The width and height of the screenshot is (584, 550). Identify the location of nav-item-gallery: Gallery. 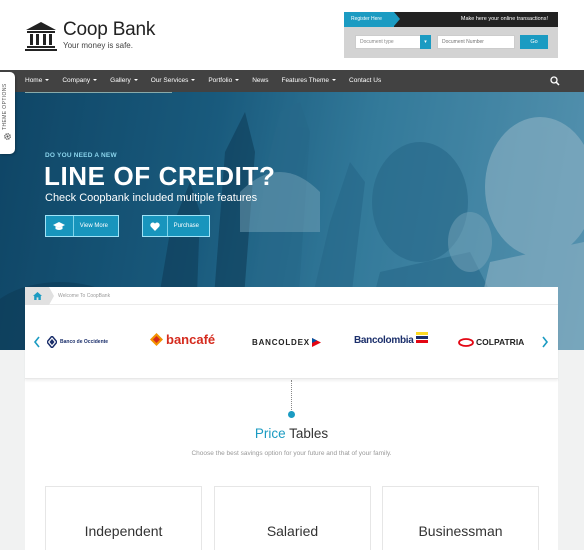
(124, 81).